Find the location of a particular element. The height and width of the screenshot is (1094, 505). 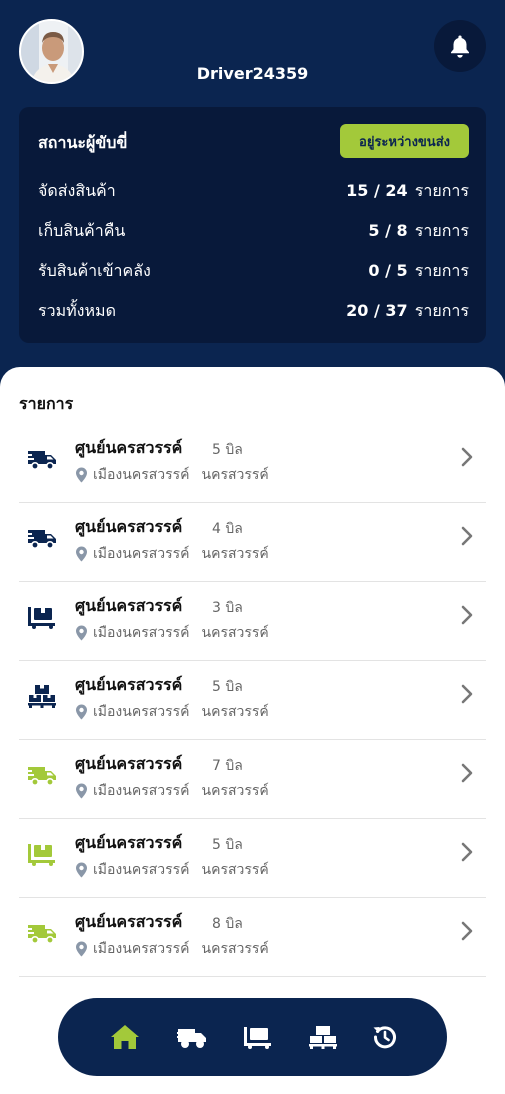

nav-pickup is located at coordinates (258, 1037).